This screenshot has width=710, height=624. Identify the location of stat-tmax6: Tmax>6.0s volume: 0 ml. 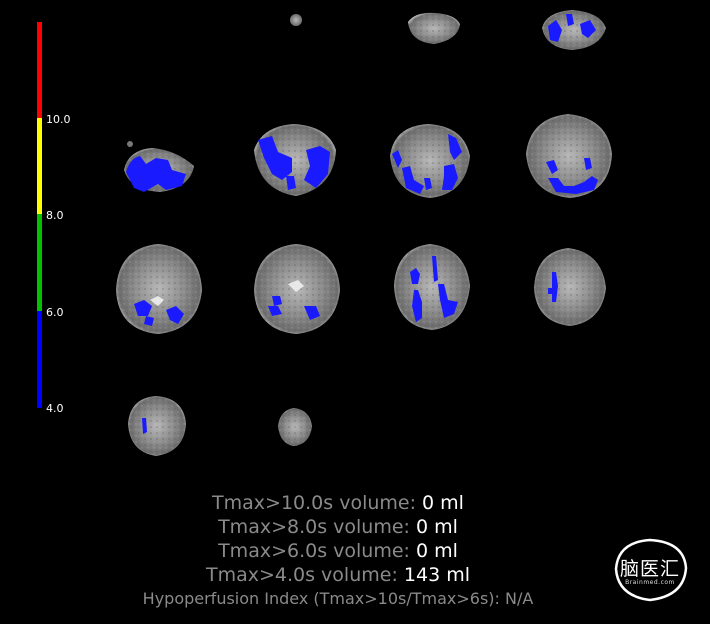
(338, 551).